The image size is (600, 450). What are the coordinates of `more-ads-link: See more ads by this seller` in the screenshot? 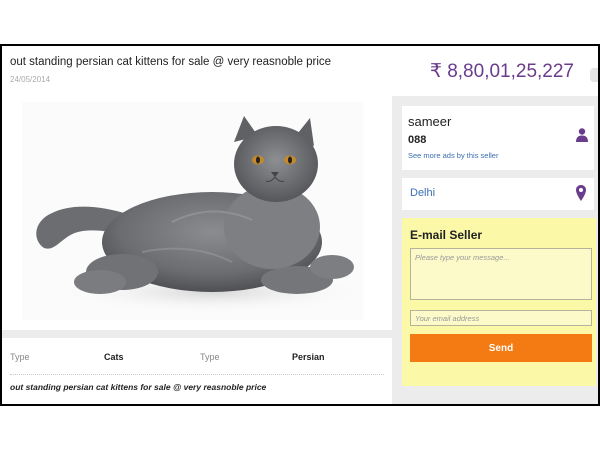 It's located at (453, 155).